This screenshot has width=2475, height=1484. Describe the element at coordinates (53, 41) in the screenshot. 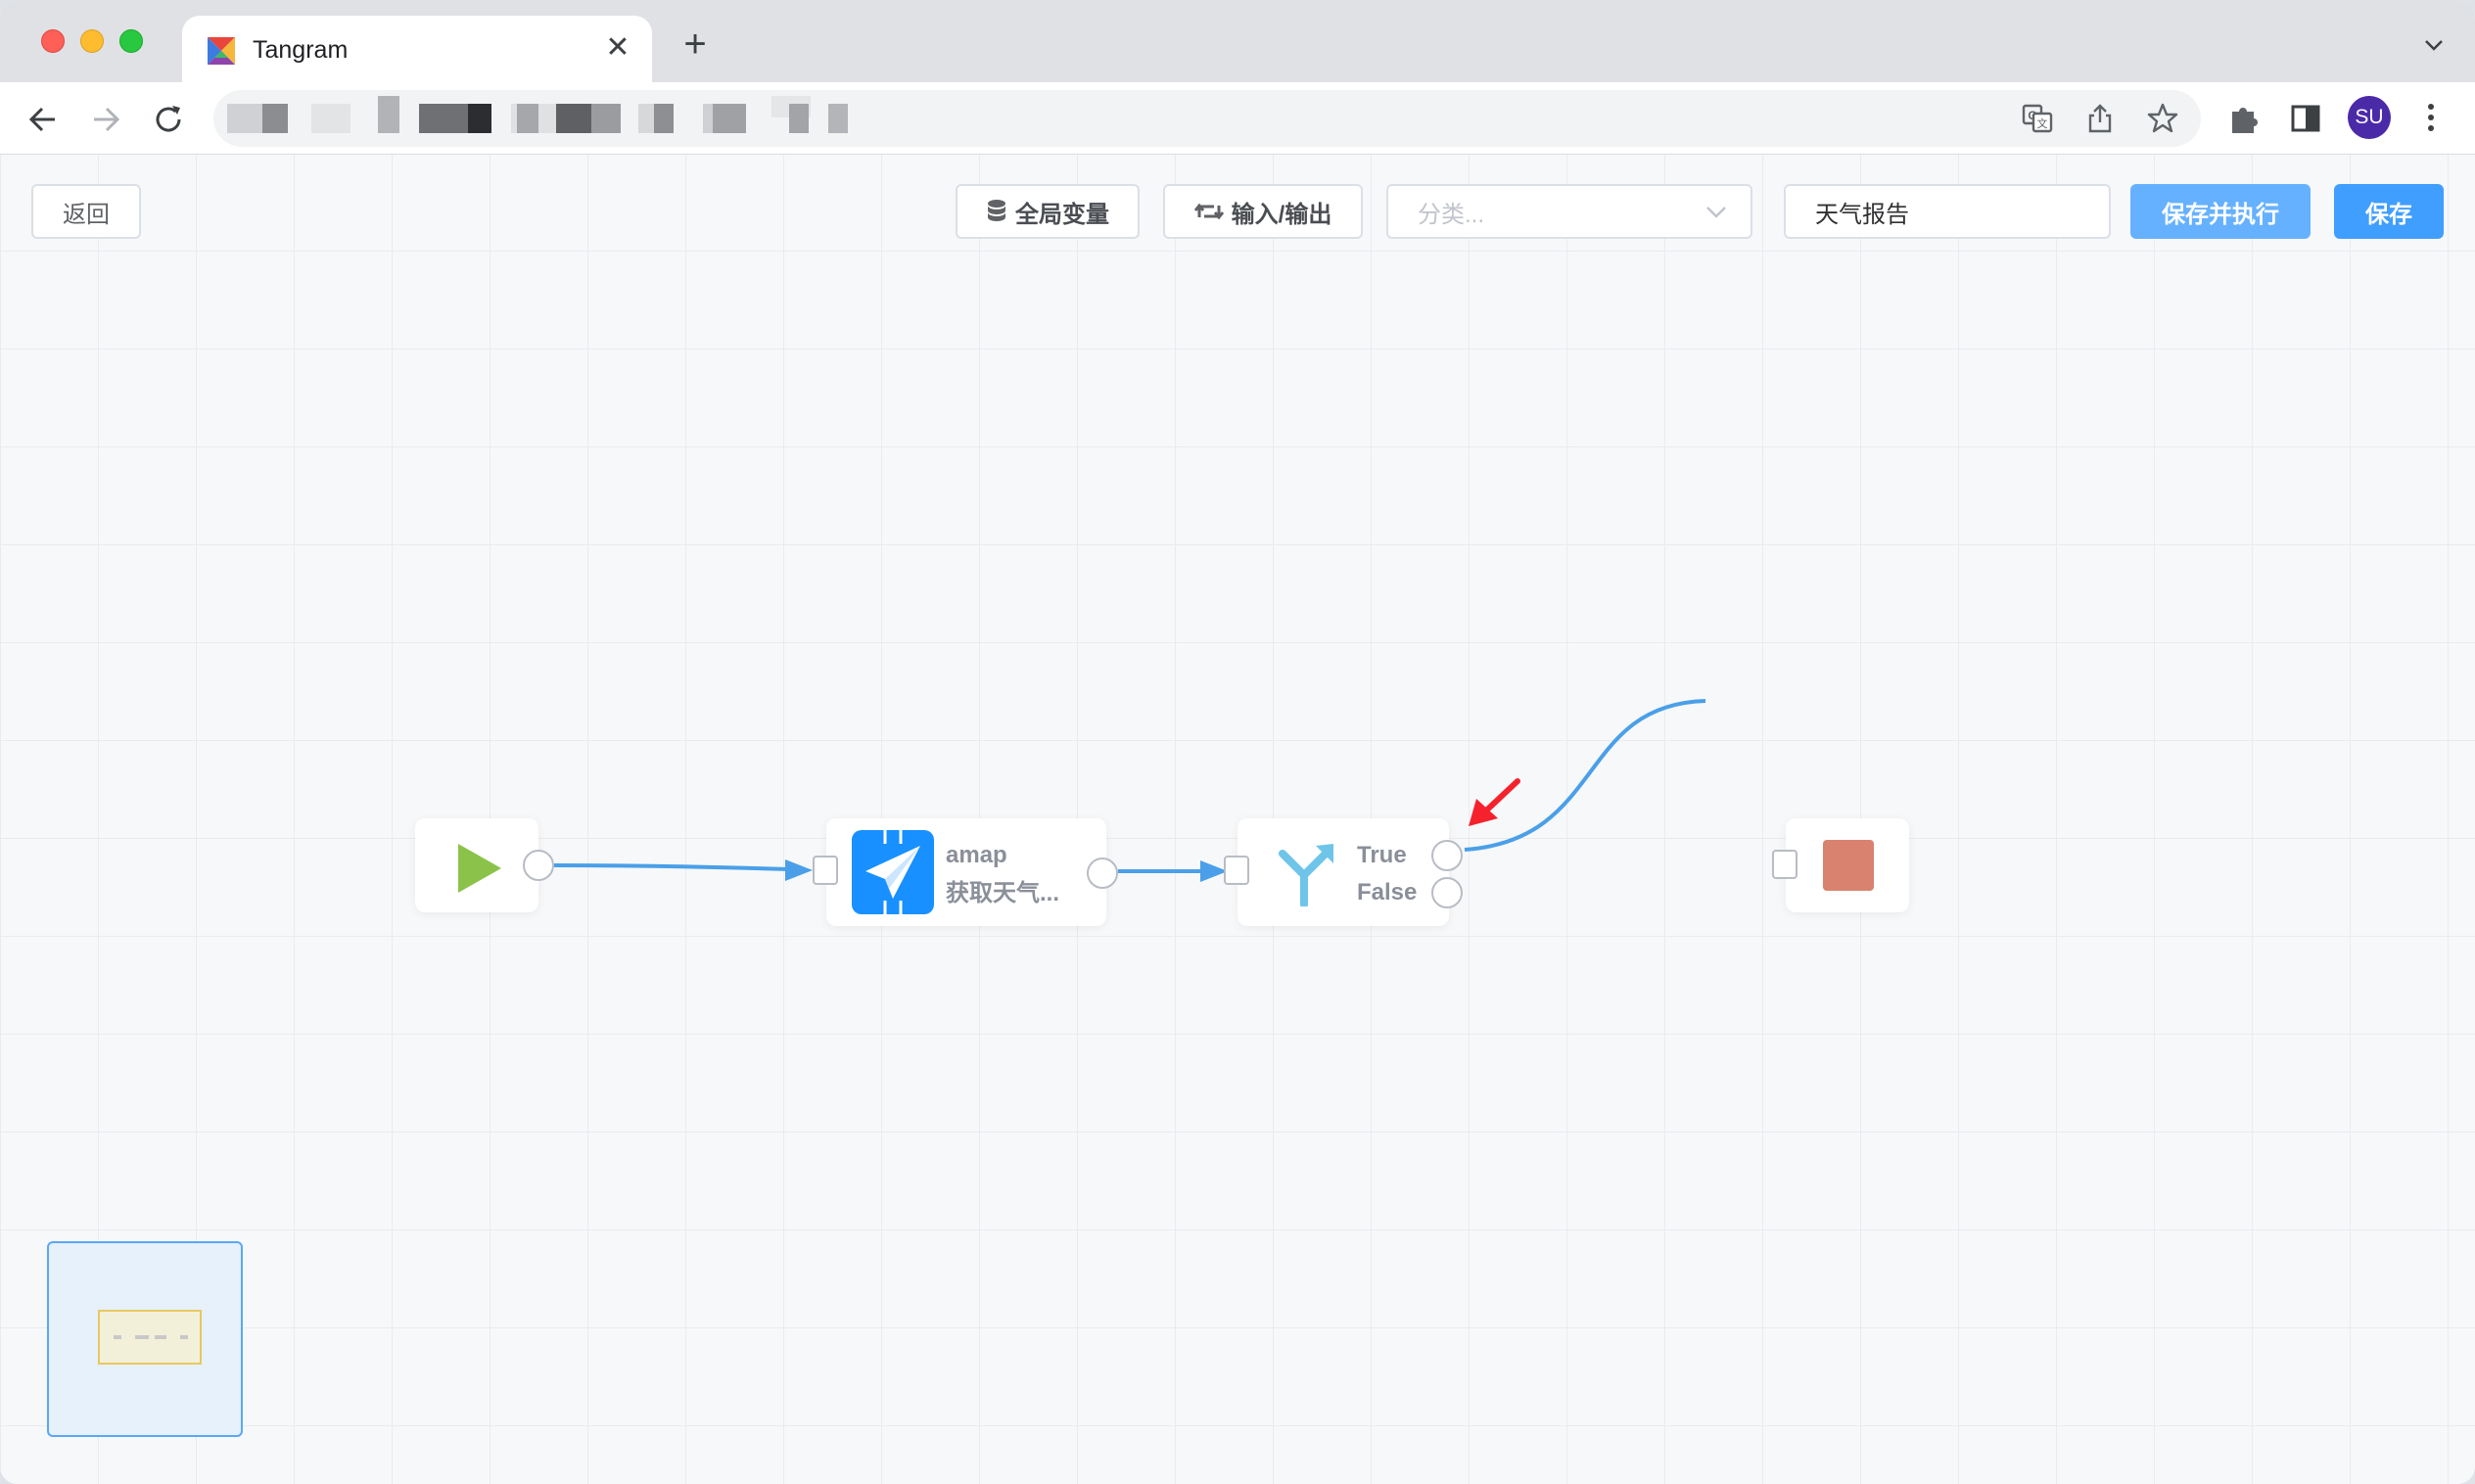

I see `close-window-button` at that location.